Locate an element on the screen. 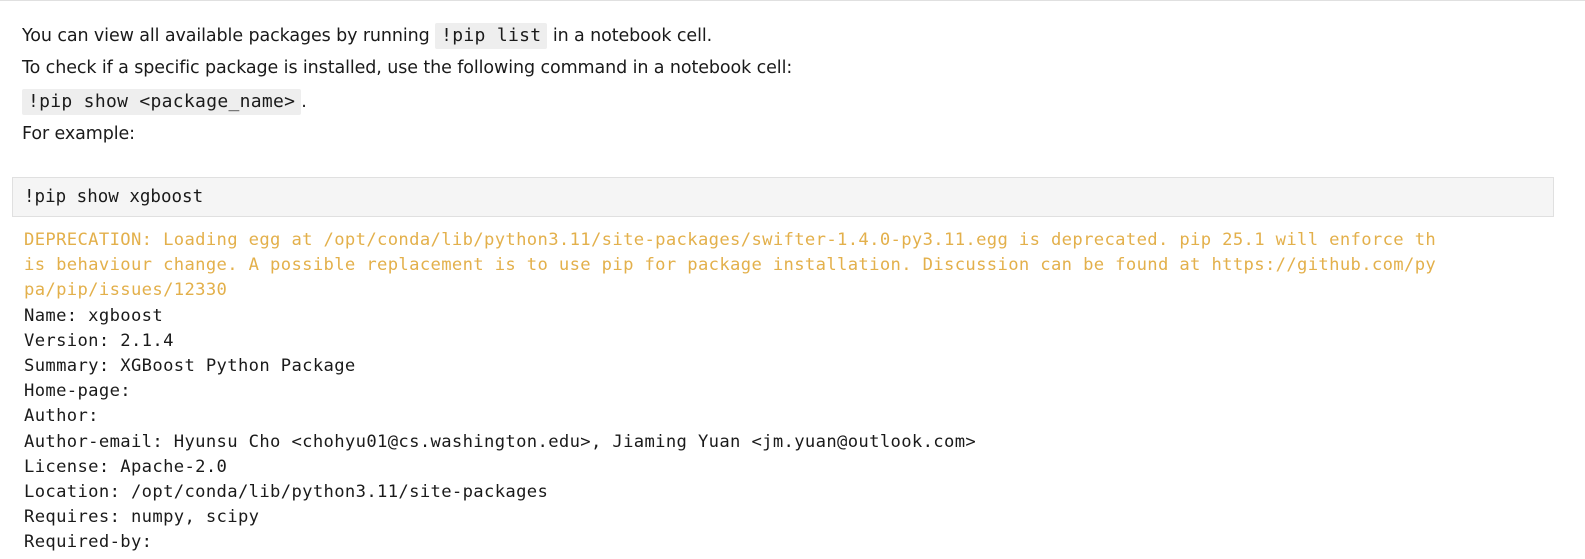 This screenshot has height=559, width=1585. inline-code-pip-list: !pip list is located at coordinates (491, 36).